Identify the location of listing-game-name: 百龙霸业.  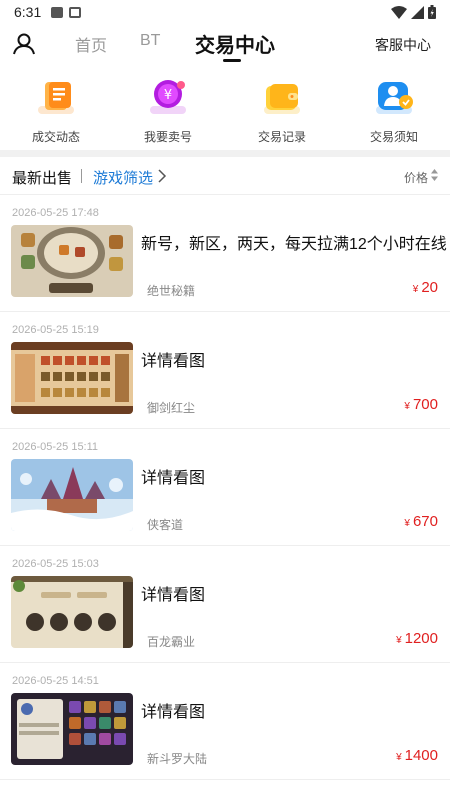
(171, 642).